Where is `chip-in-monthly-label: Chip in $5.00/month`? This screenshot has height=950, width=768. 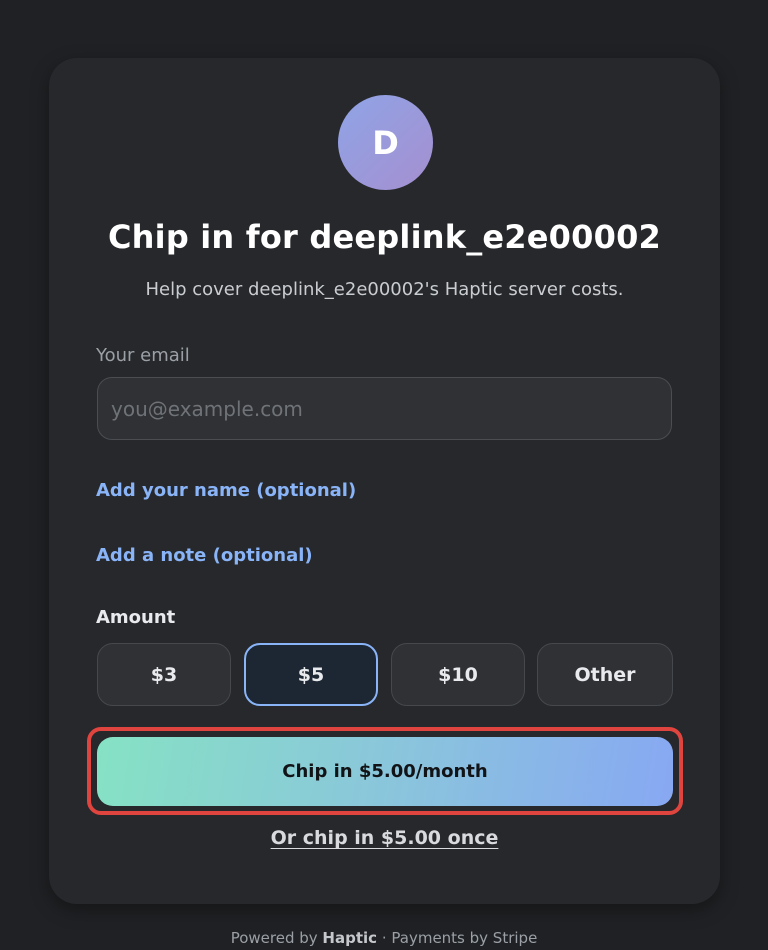 chip-in-monthly-label: Chip in $5.00/month is located at coordinates (385, 771).